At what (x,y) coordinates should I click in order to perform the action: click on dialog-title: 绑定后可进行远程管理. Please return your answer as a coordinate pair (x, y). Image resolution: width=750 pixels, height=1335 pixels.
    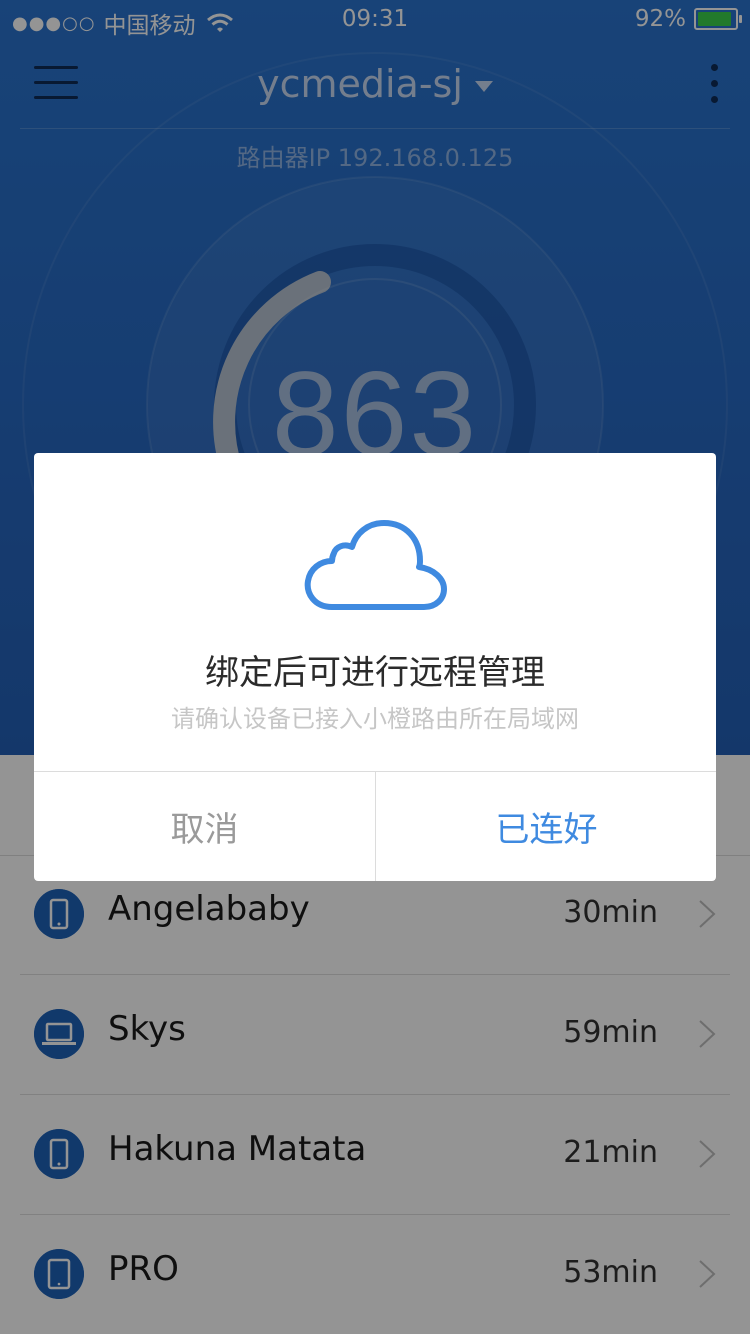
    Looking at the image, I should click on (375, 673).